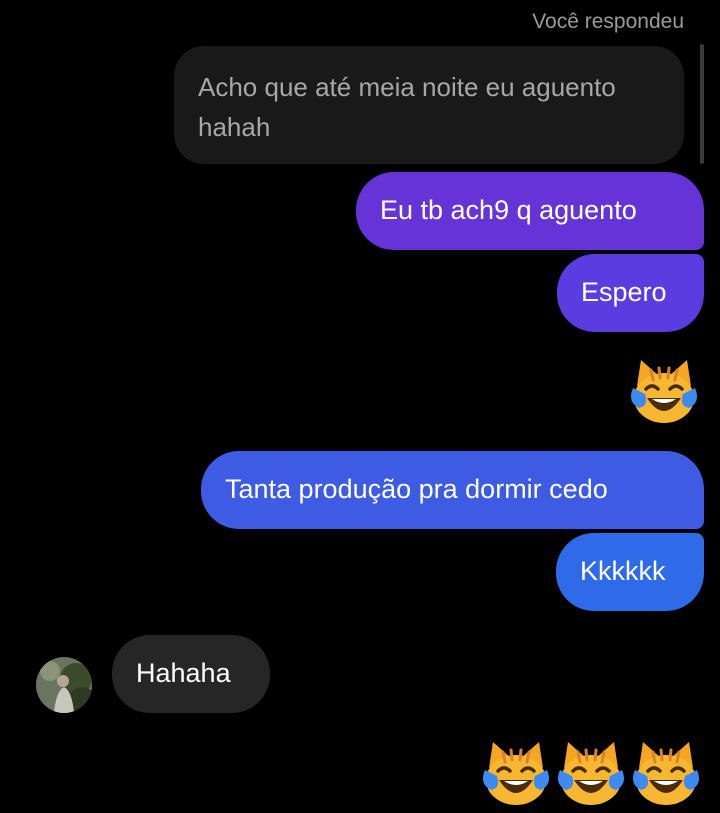 The height and width of the screenshot is (813, 720). I want to click on contact-avatar, so click(64, 685).